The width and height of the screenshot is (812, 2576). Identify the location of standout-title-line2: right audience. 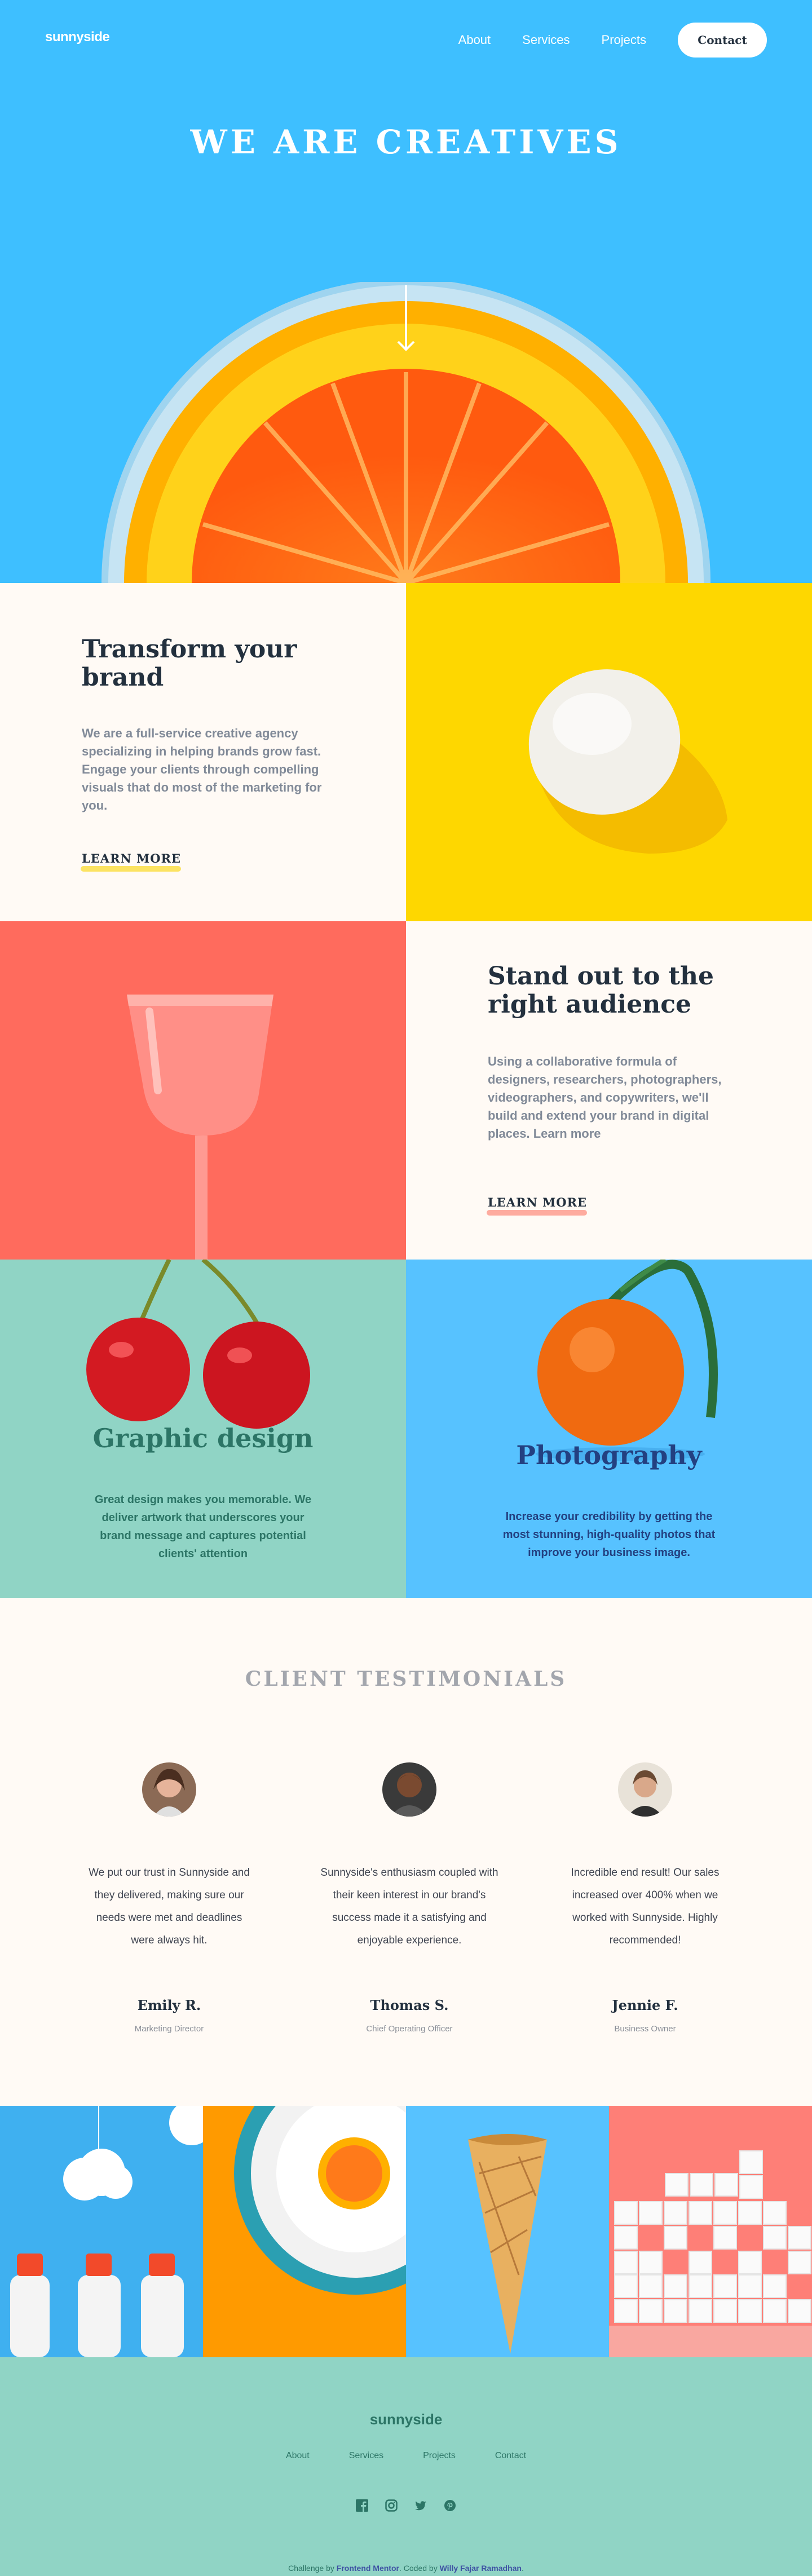
(590, 1005).